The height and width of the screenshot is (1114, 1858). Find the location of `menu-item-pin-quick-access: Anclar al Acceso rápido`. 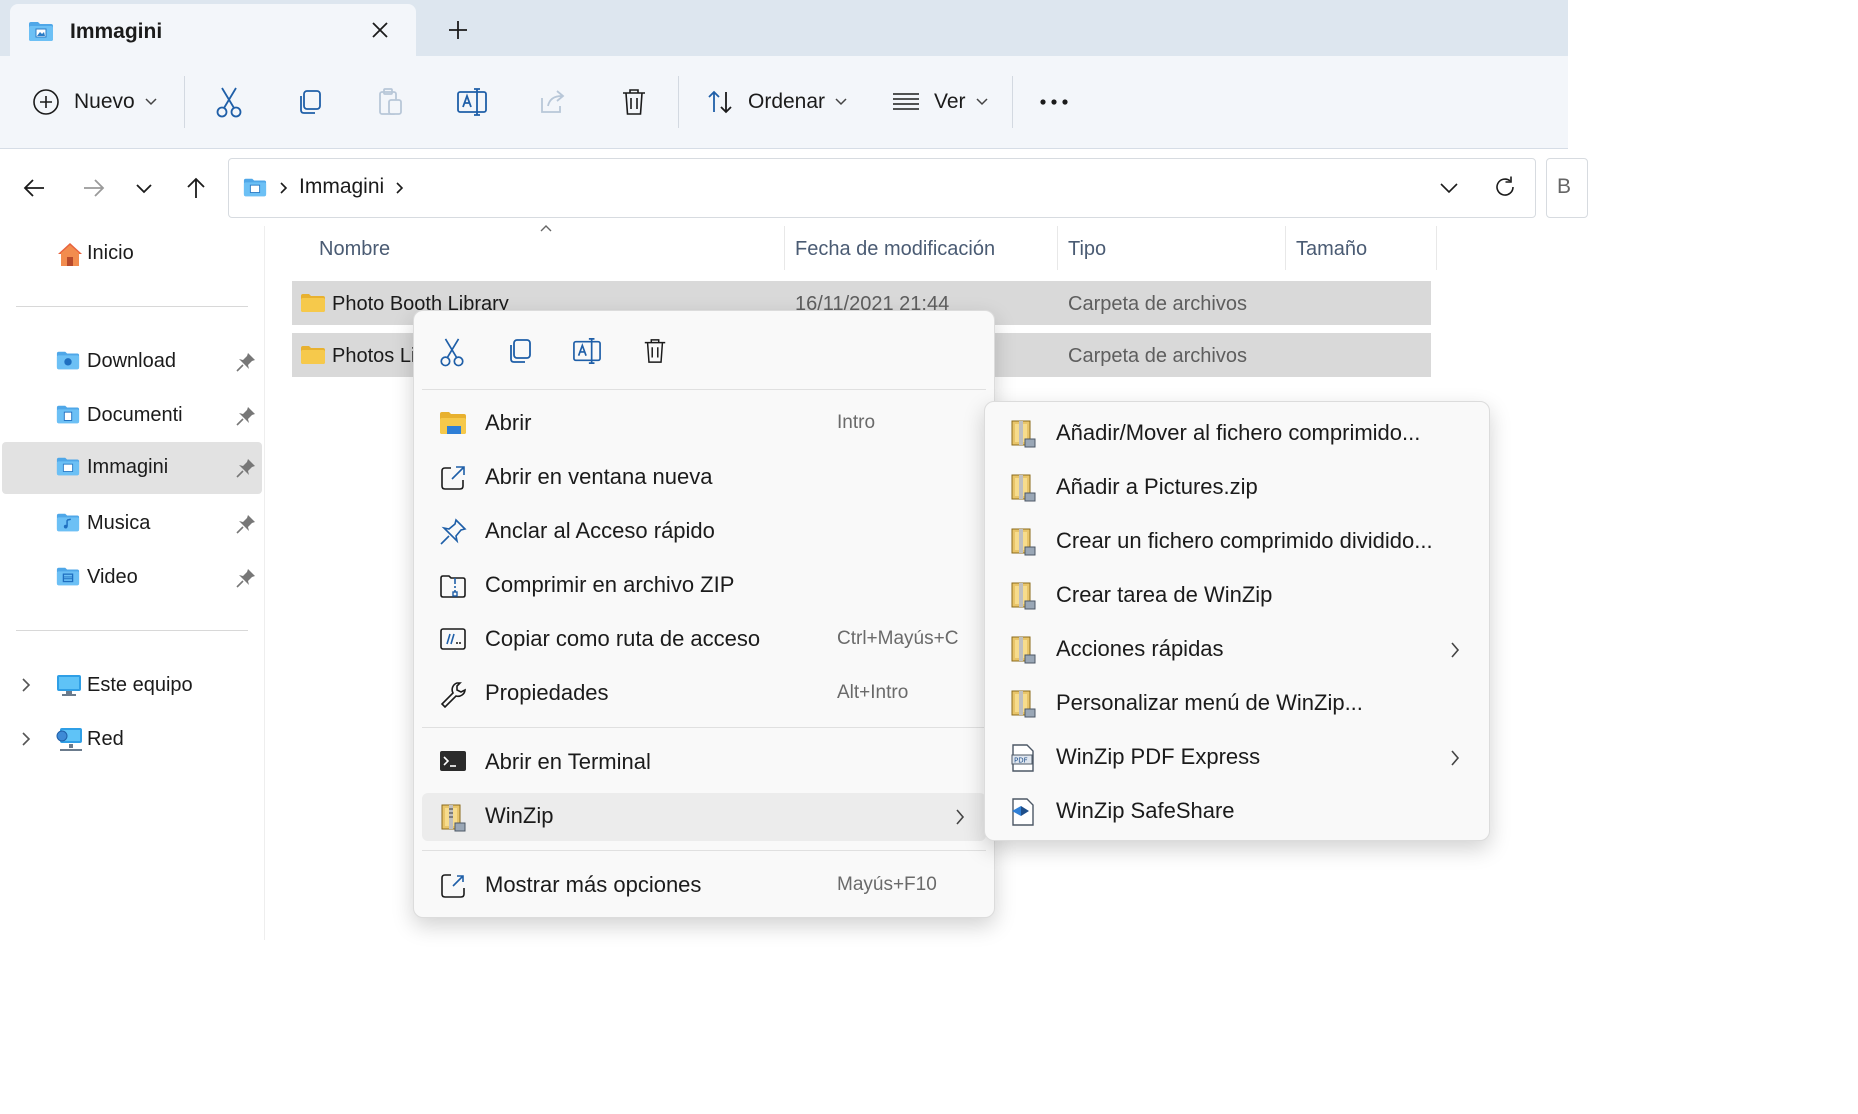

menu-item-pin-quick-access: Anclar al Acceso rápido is located at coordinates (704, 532).